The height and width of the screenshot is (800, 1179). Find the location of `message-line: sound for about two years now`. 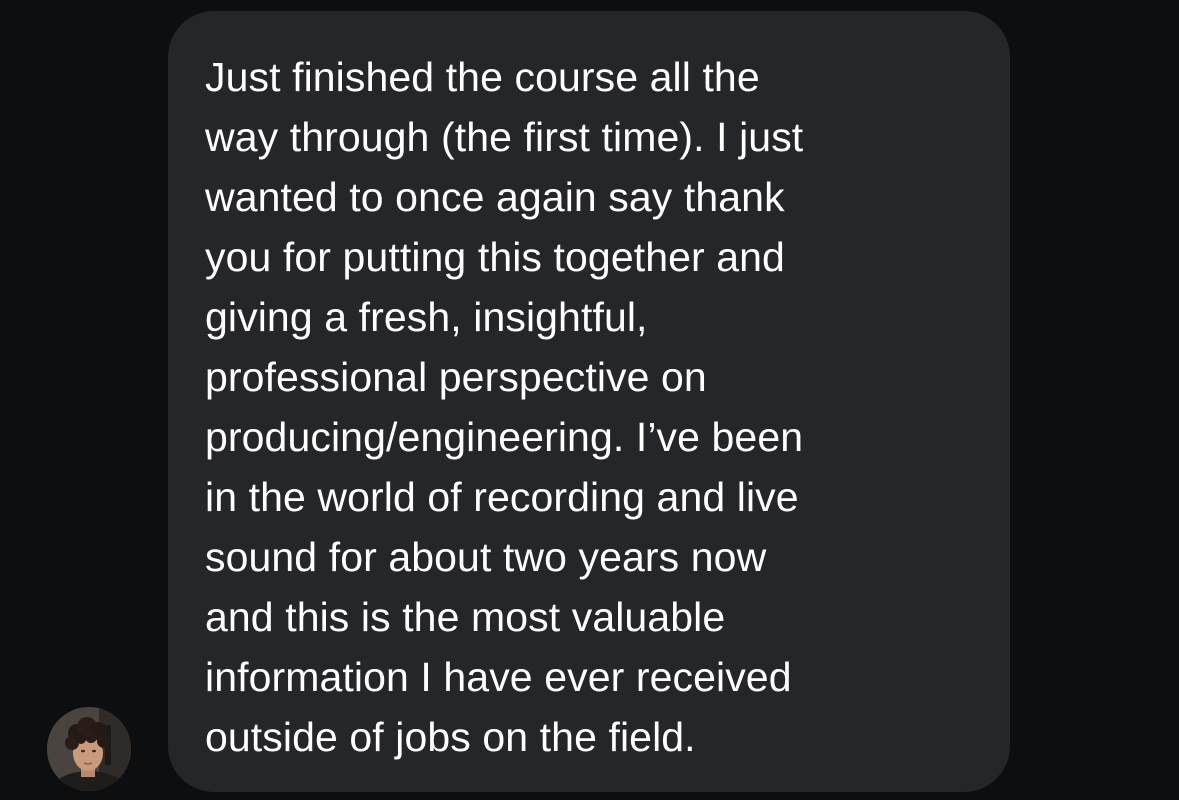

message-line: sound for about two years now is located at coordinates (486, 557).